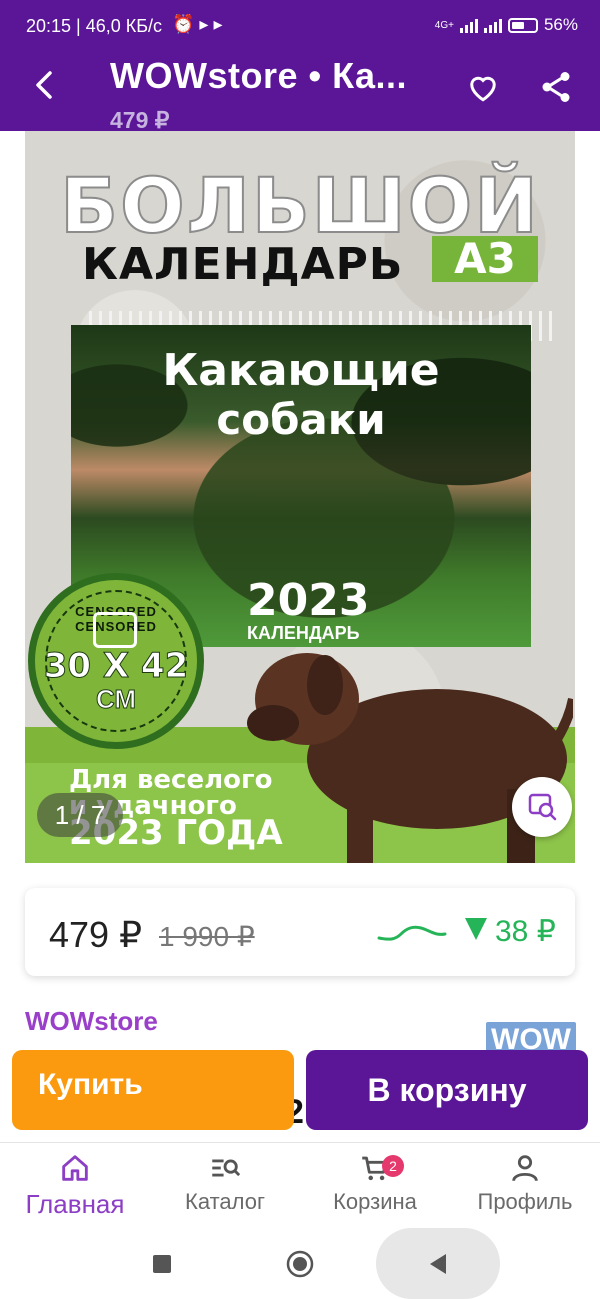 This screenshot has width=600, height=1299. I want to click on size-badge: CENSORED CENSORED 30 X 42 СМ, so click(116, 661).